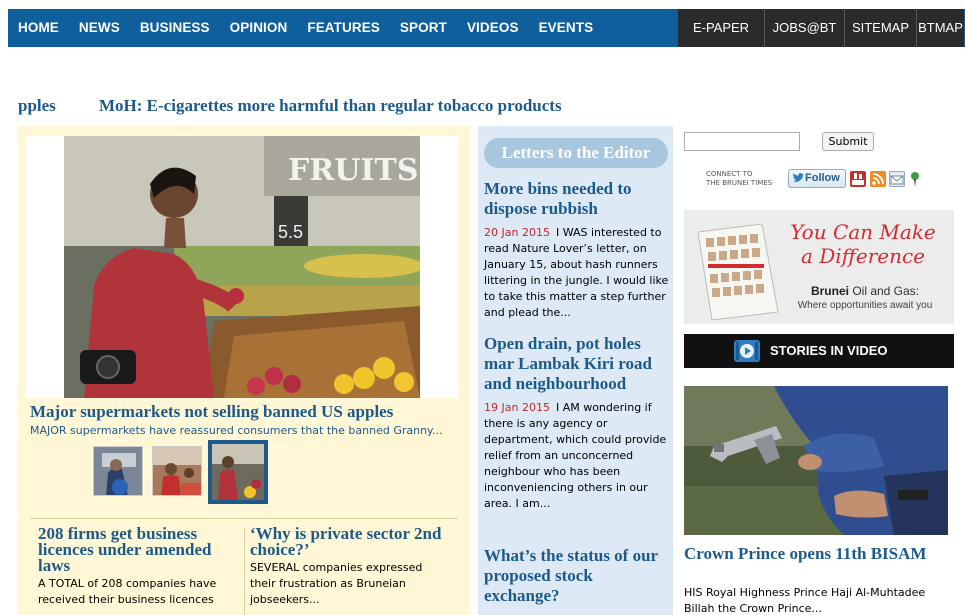 This screenshot has width=965, height=615. What do you see at coordinates (804, 28) in the screenshot?
I see `nav-jobs: JOBS@BT` at bounding box center [804, 28].